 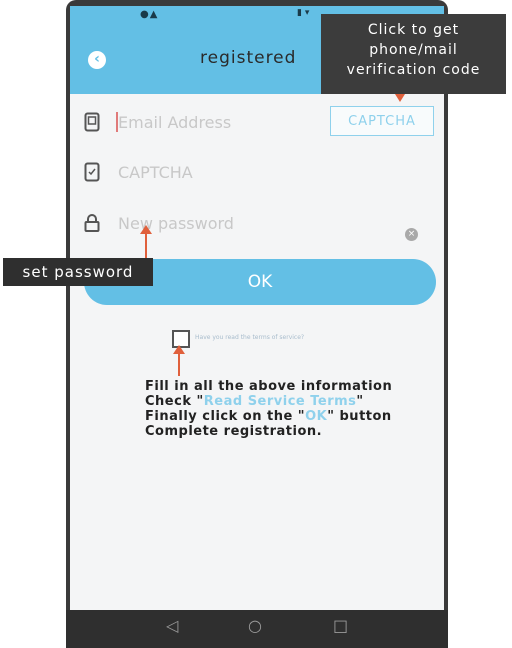 I want to click on phone-check-icon, so click(x=92, y=172).